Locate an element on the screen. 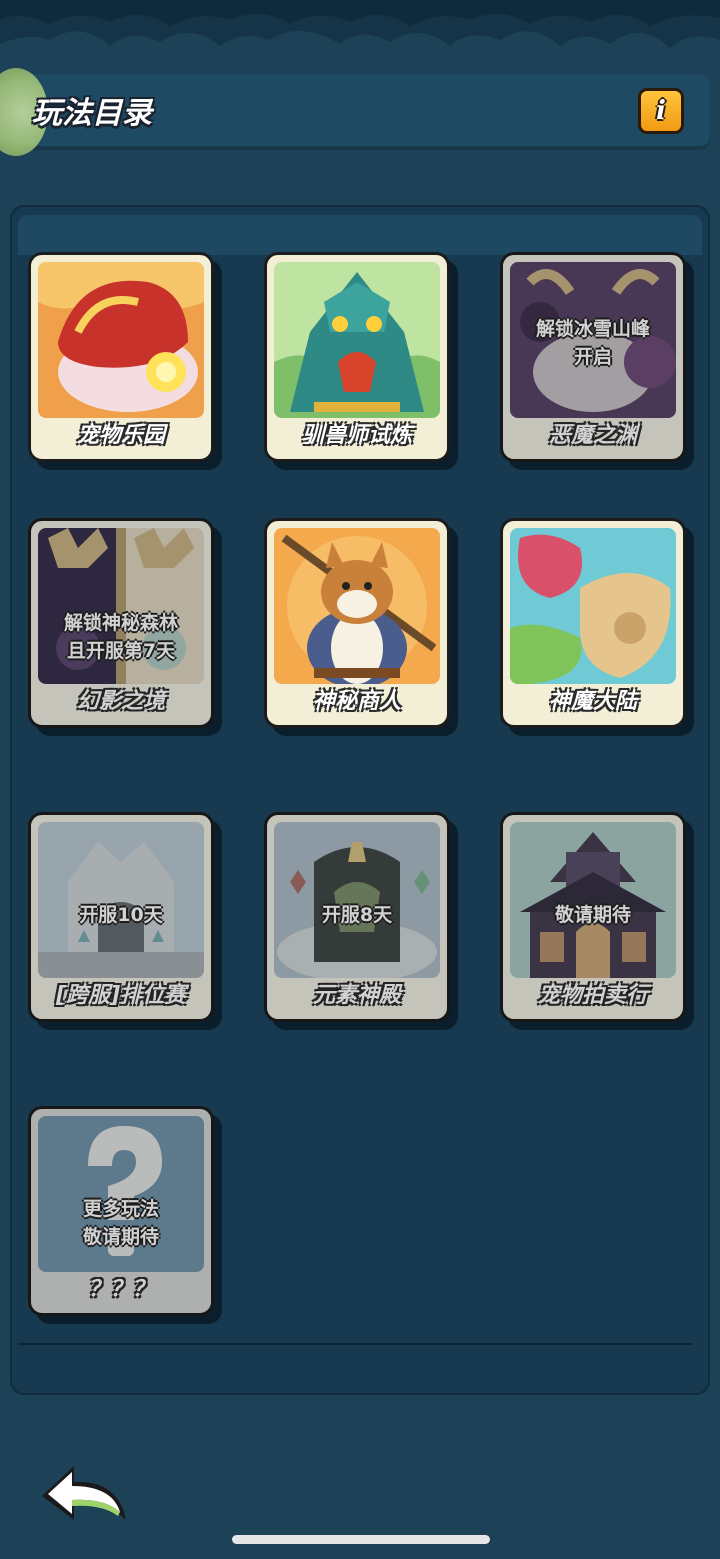 This screenshot has width=720, height=1559. cross-server-ranked-art is located at coordinates (121, 900).